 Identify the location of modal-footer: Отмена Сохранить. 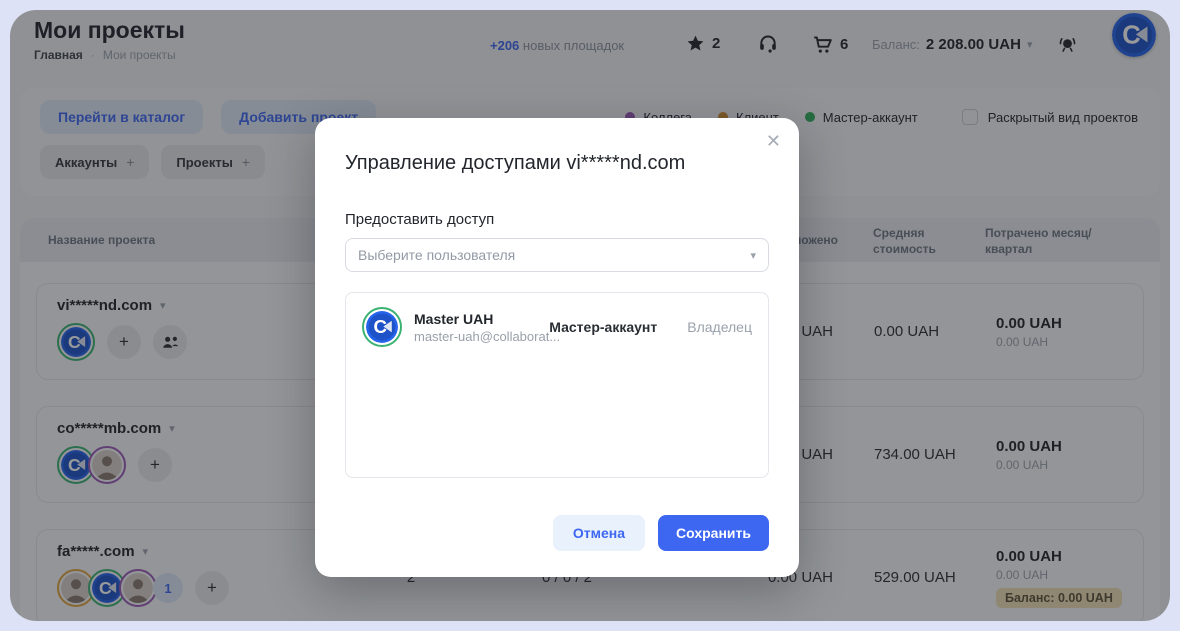
(660, 533).